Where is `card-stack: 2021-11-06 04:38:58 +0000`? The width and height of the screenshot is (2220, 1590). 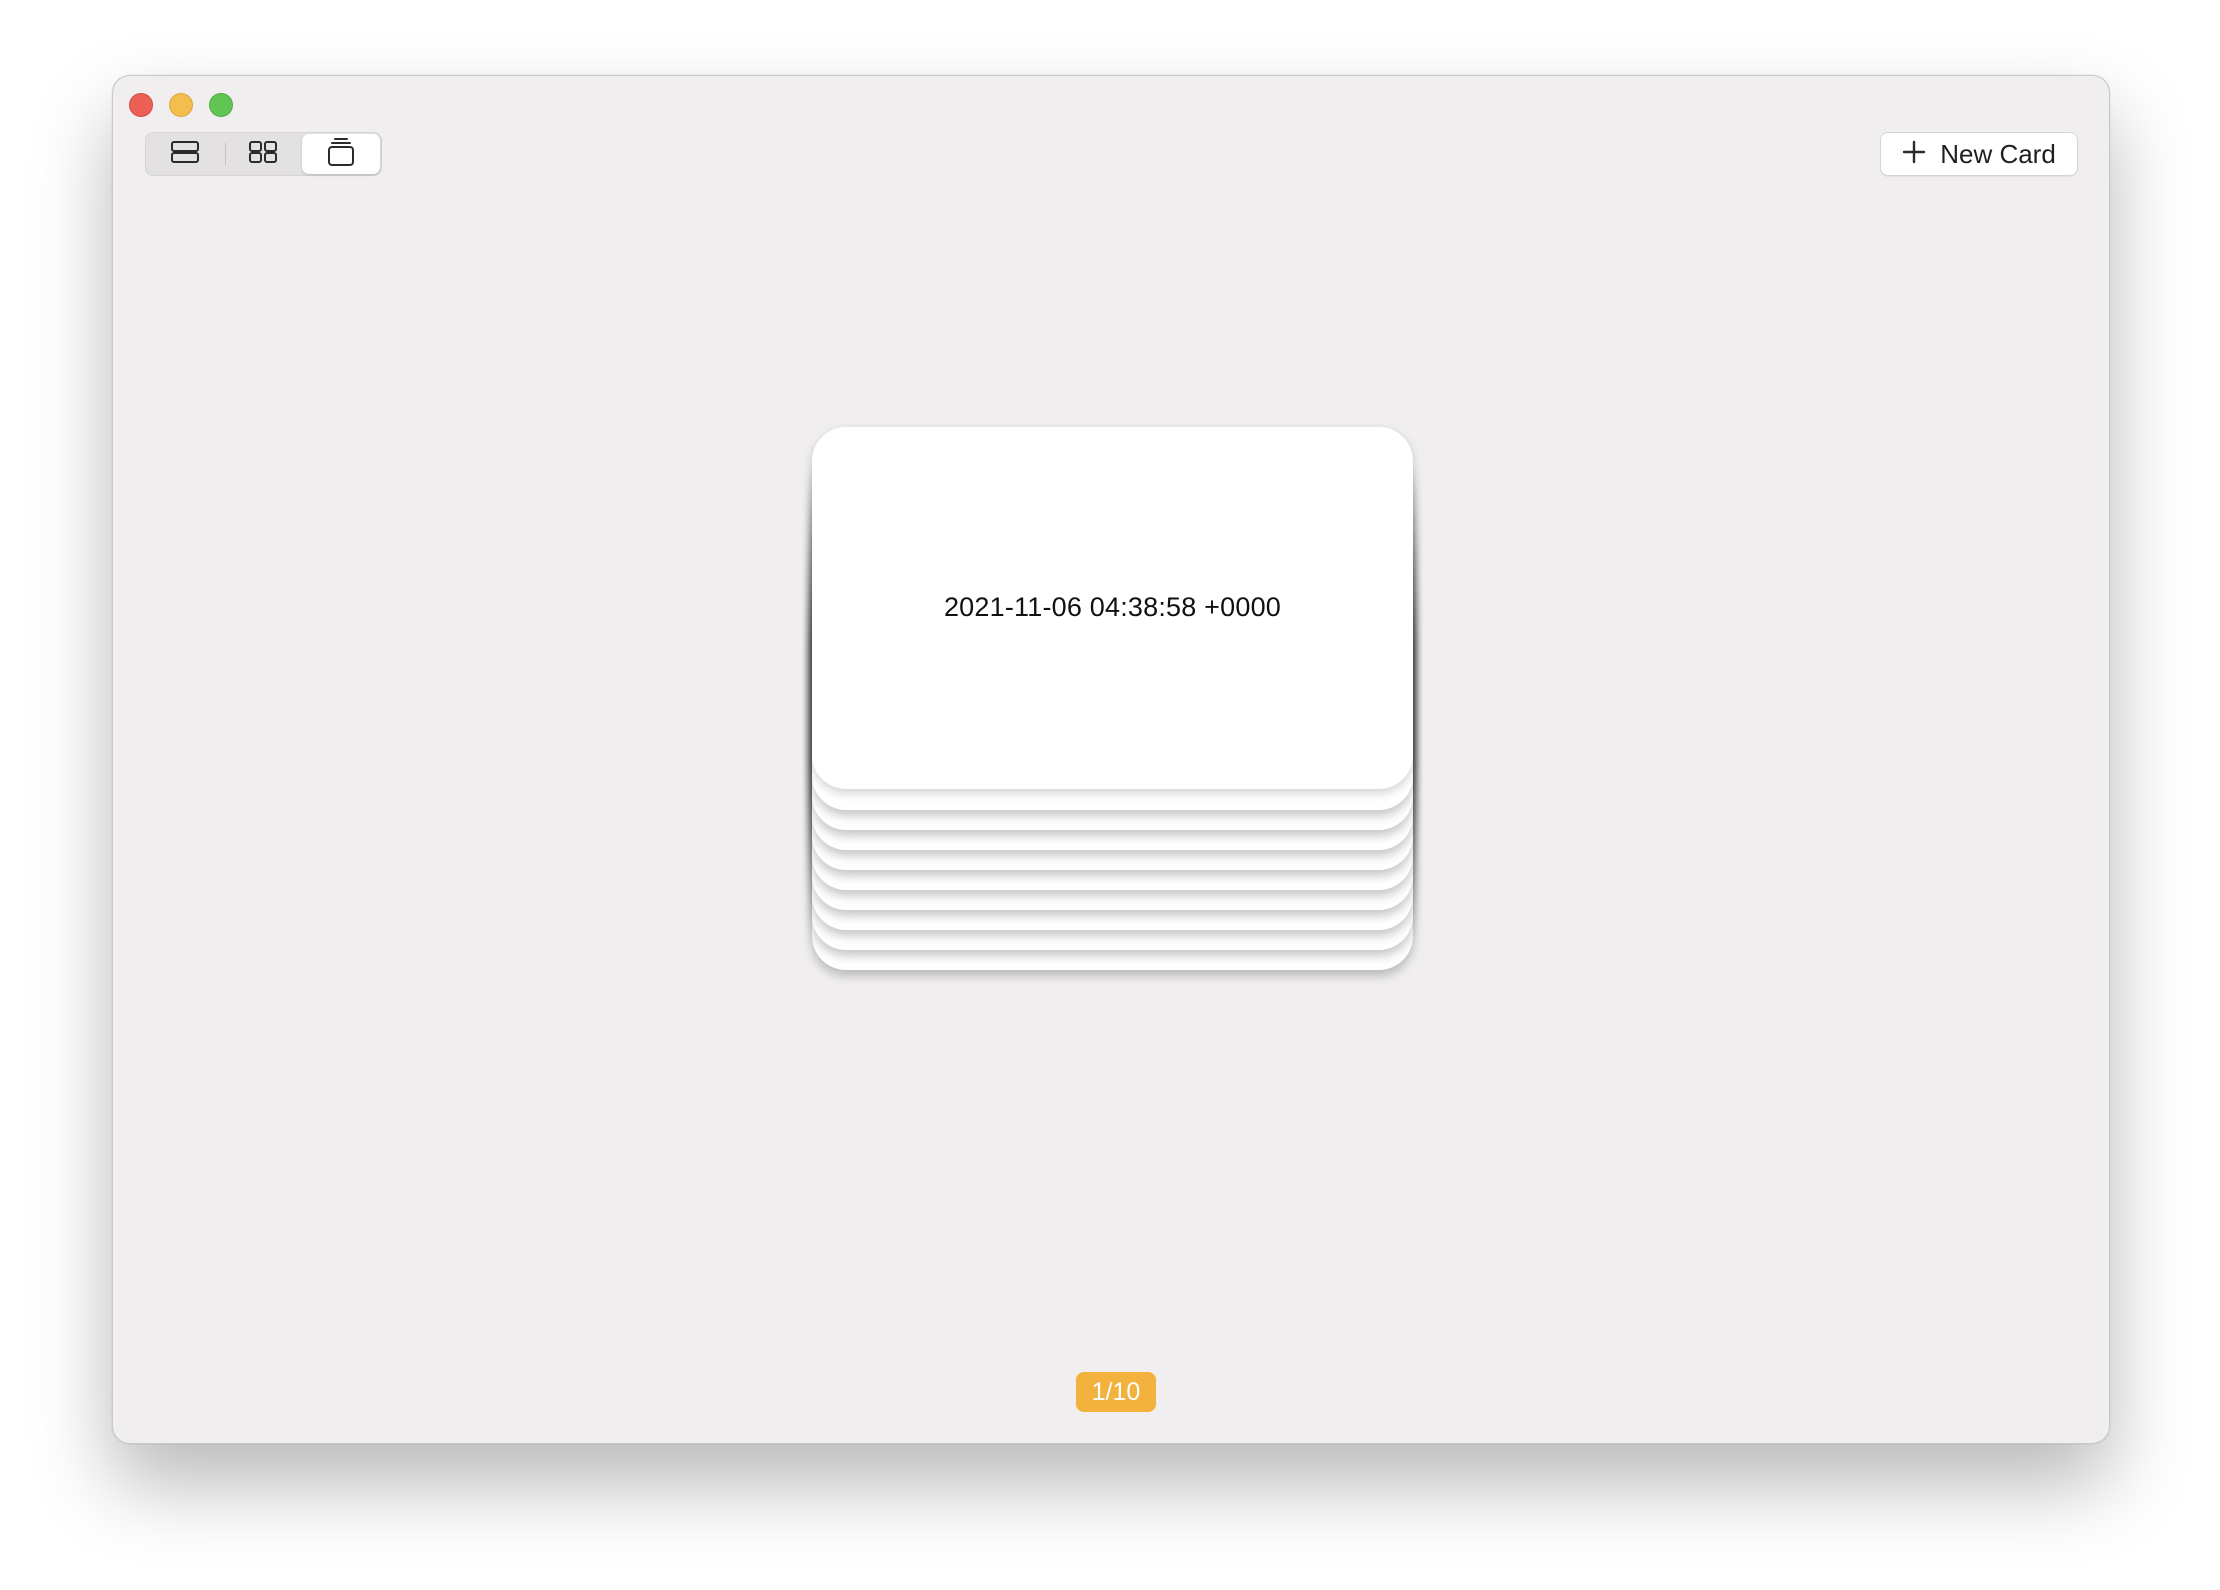
card-stack: 2021-11-06 04:38:58 +0000 is located at coordinates (1112, 700).